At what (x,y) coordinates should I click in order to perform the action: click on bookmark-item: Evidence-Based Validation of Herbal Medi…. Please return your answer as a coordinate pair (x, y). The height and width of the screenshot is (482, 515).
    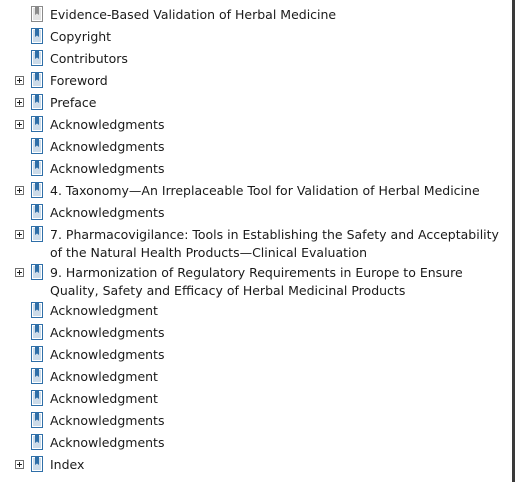
    Looking at the image, I should click on (256, 13).